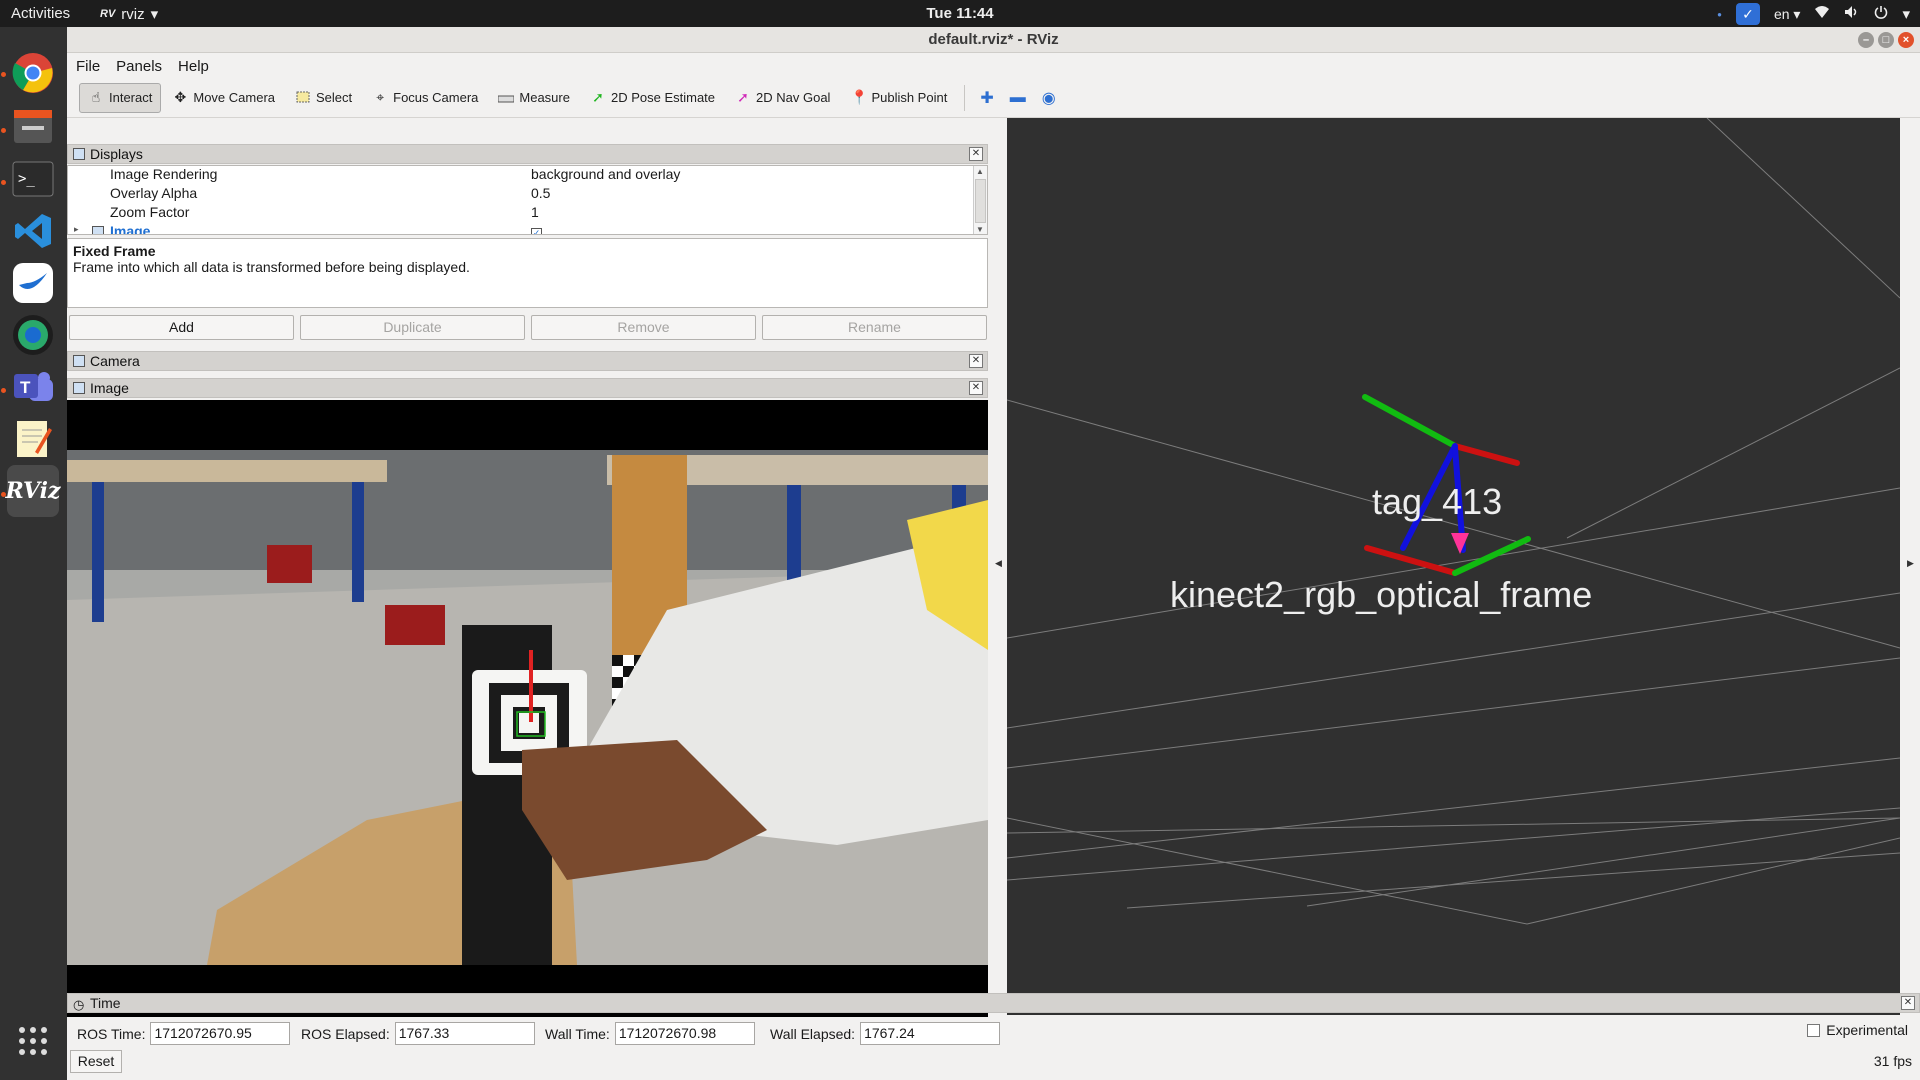  What do you see at coordinates (1866, 40) in the screenshot?
I see `minimize-button: –` at bounding box center [1866, 40].